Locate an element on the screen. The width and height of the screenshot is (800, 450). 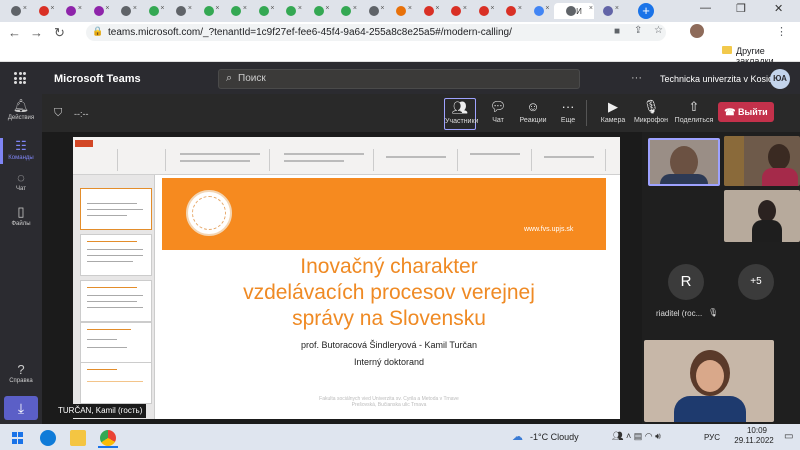
more-actions-button: ··· Еще is located at coordinates (568, 114).